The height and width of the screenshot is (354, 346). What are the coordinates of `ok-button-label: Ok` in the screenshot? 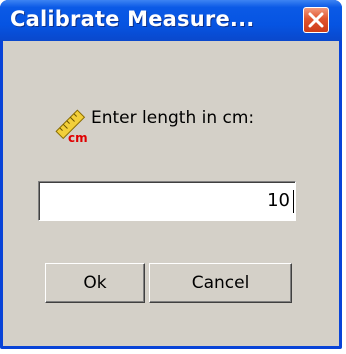 It's located at (95, 283).